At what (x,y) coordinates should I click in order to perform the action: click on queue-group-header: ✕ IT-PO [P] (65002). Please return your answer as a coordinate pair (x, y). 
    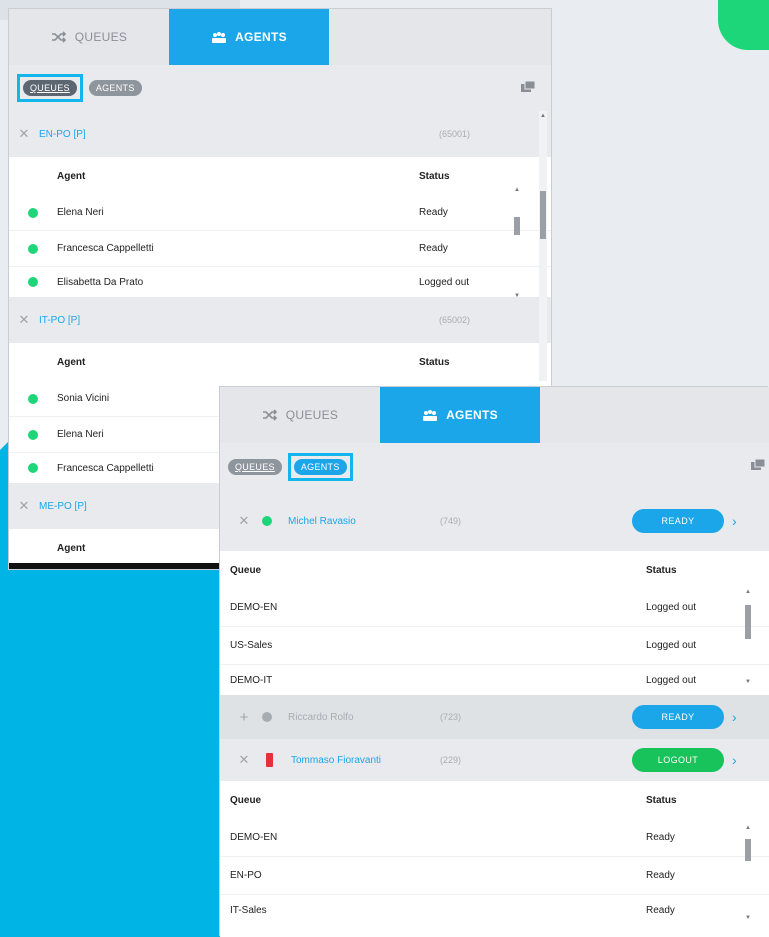
    Looking at the image, I should click on (280, 320).